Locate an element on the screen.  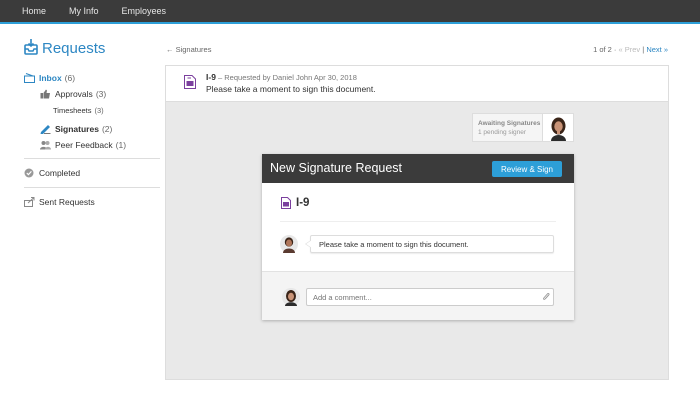
sidebar-item-label: Peer Feedback is located at coordinates (84, 145).